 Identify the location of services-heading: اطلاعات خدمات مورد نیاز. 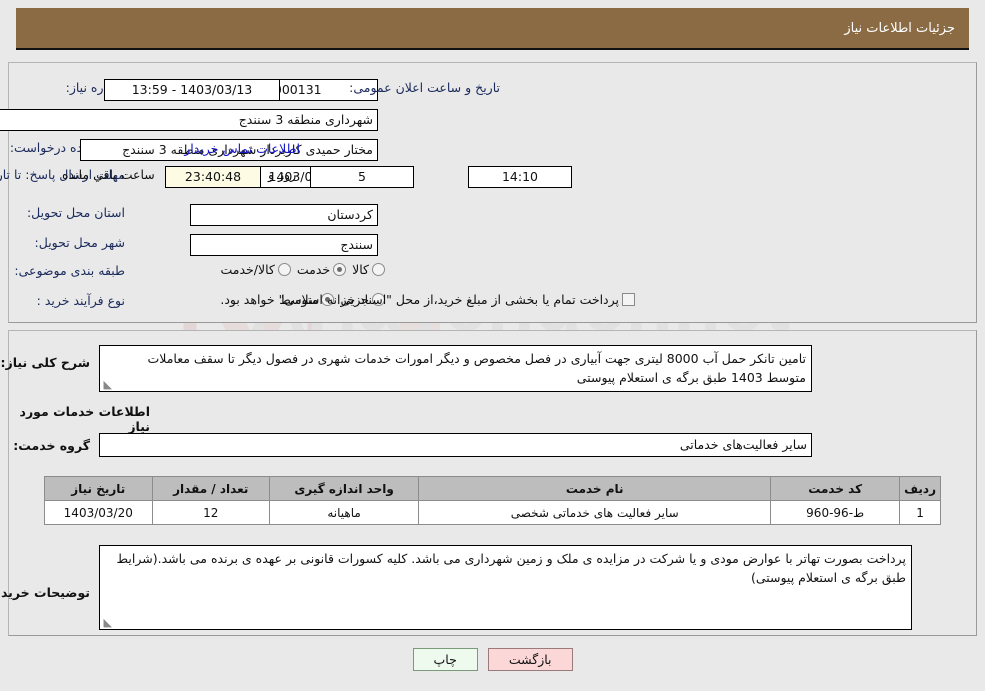
(84, 419).